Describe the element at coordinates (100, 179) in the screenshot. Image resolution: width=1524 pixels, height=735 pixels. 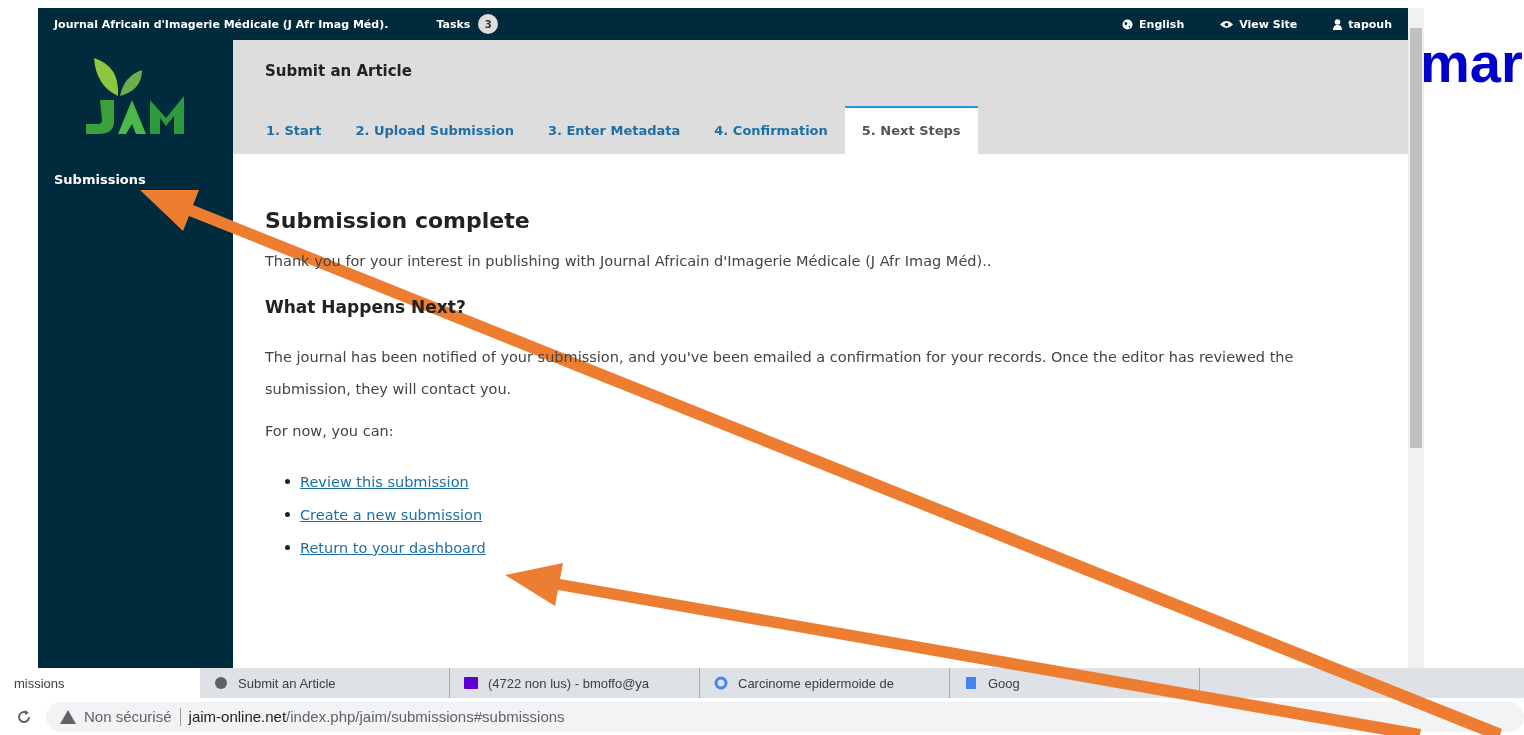
I see `sidebar-item: Submissions` at that location.